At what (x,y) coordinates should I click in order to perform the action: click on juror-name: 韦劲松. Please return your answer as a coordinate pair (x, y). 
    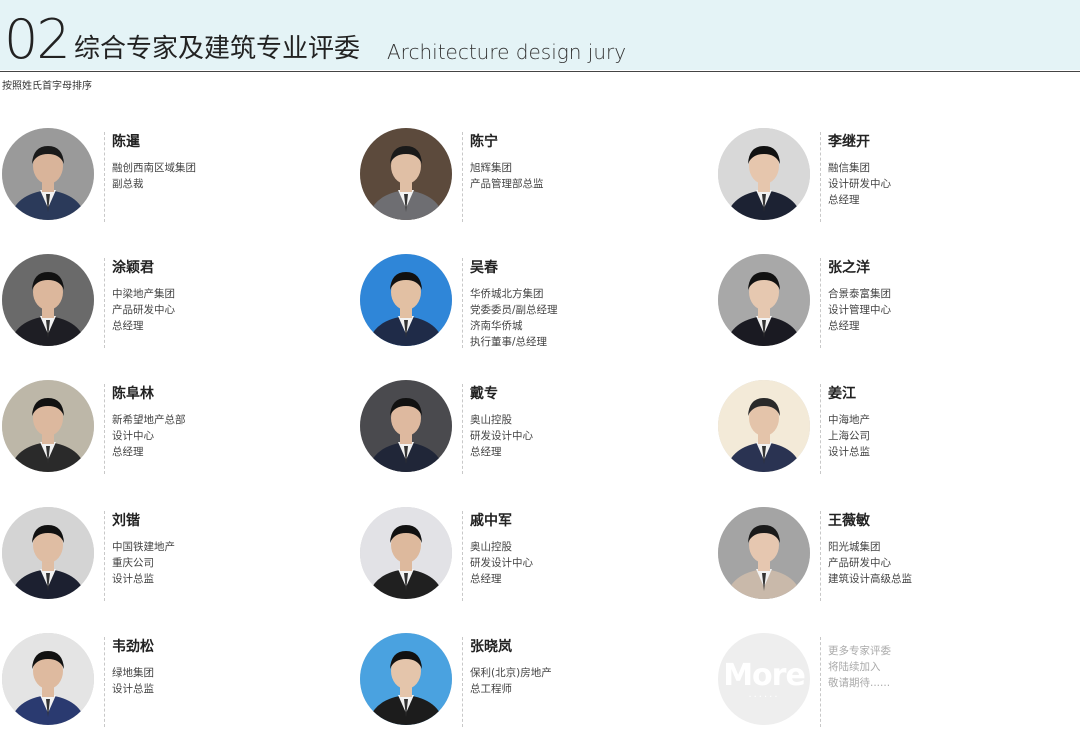
    Looking at the image, I should click on (133, 647).